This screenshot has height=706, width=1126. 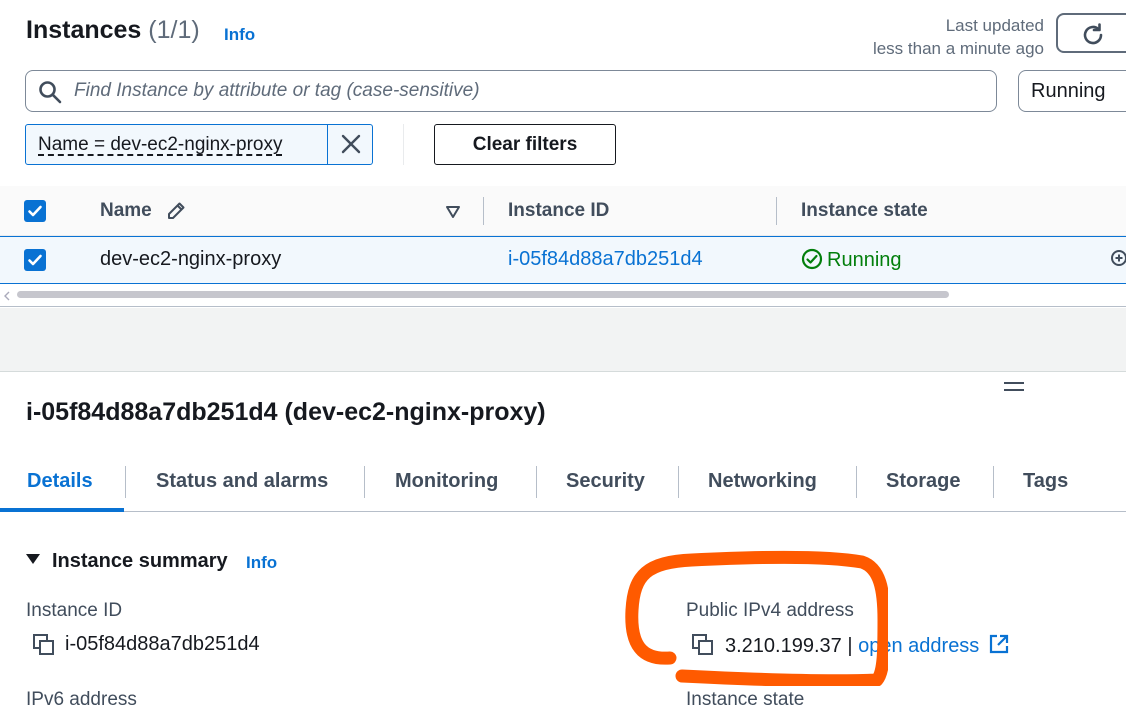 I want to click on ipv6-address-label: IPv6 address, so click(x=81, y=697).